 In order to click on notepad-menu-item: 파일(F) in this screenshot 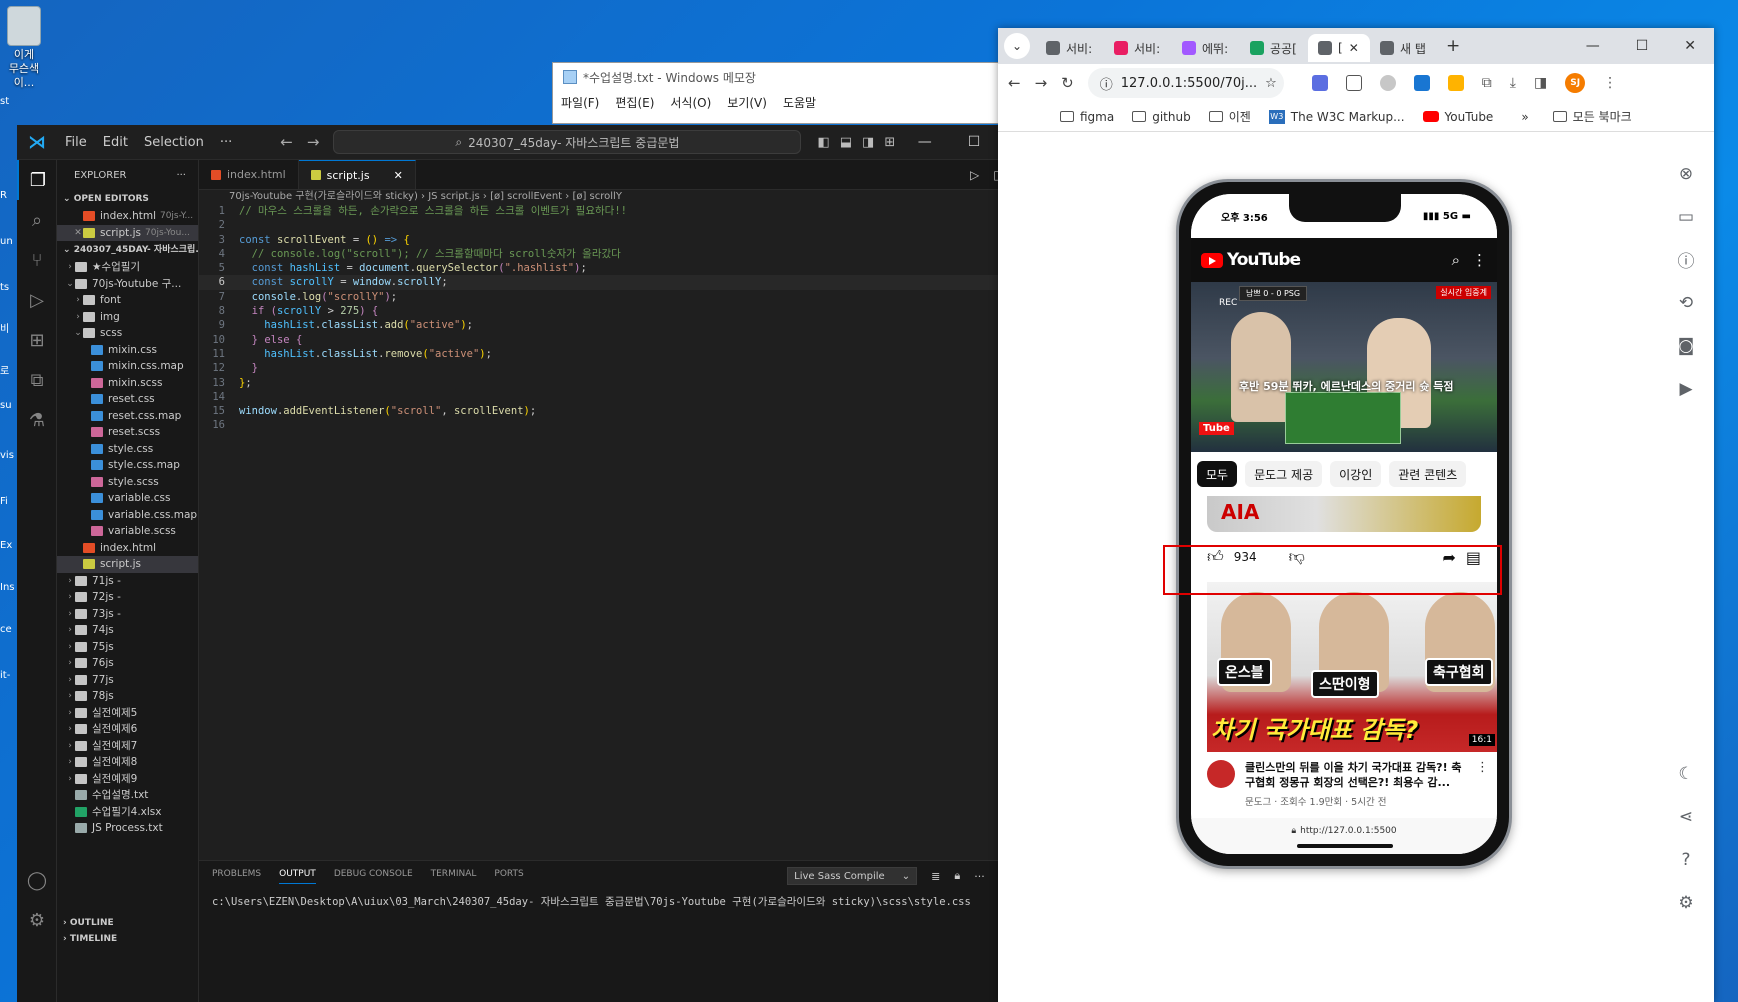, I will do `click(580, 102)`.